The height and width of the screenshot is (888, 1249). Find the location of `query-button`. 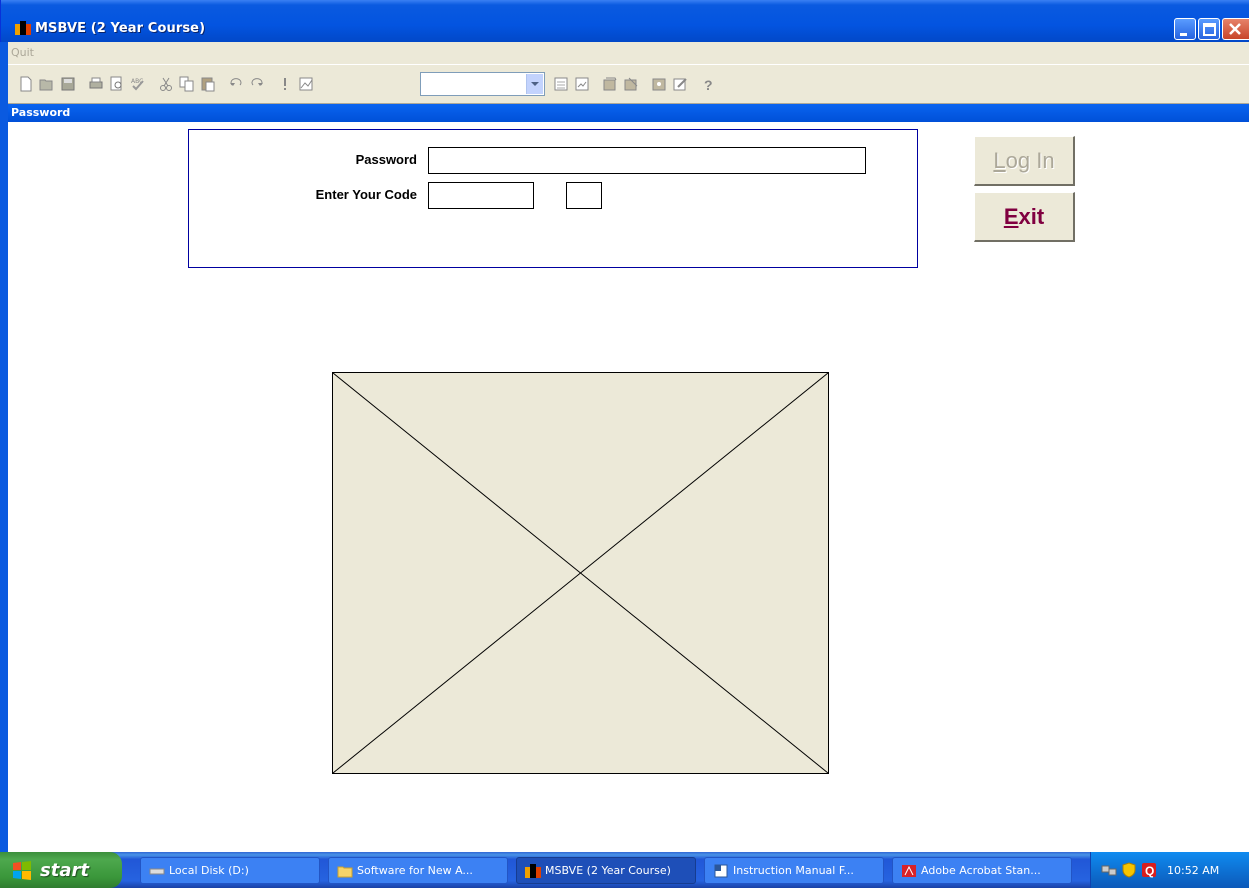

query-button is located at coordinates (659, 84).